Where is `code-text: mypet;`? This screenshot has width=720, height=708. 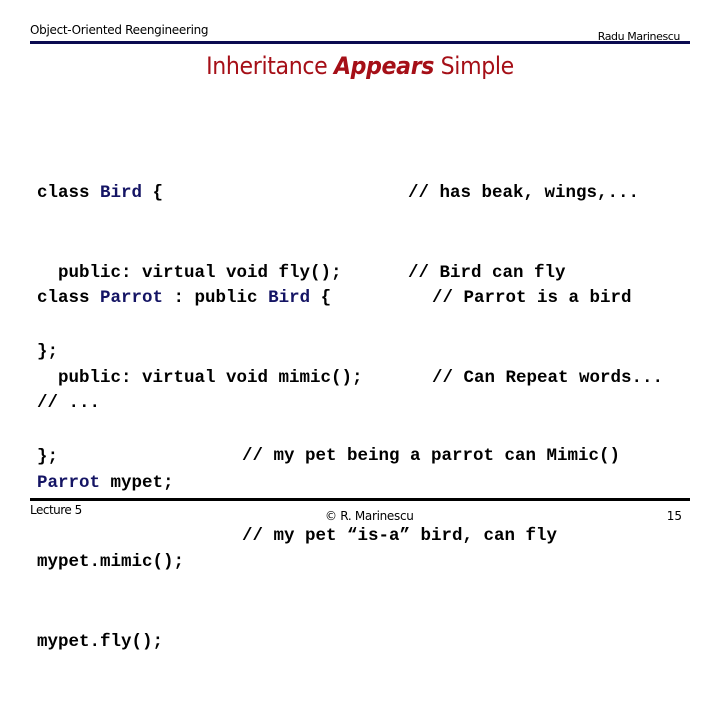
code-text: mypet; is located at coordinates (137, 482).